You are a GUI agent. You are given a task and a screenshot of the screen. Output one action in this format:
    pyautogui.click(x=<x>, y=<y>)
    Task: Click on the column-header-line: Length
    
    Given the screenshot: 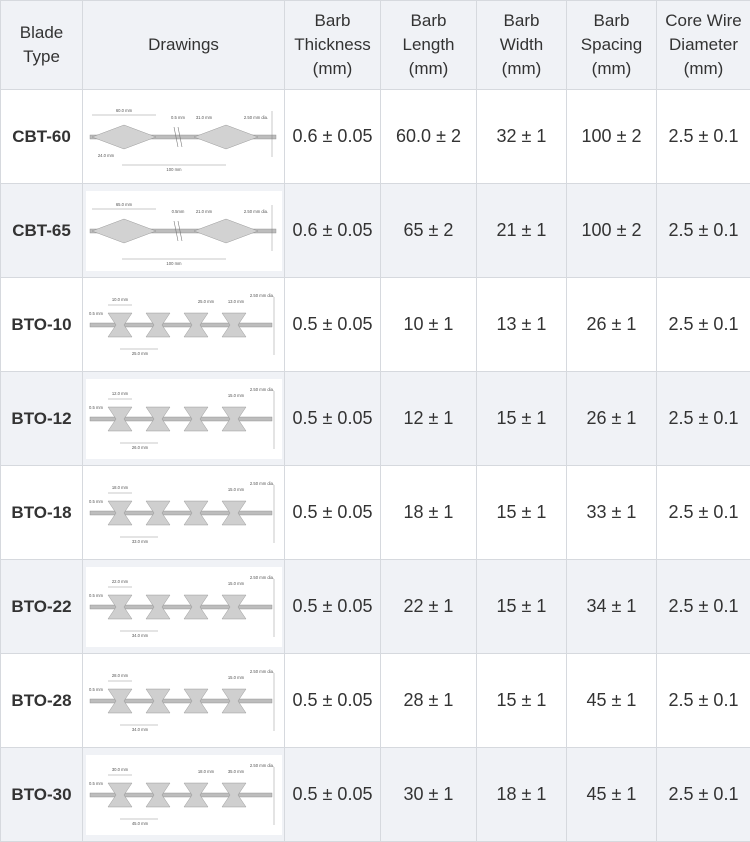 What is the action you would take?
    pyautogui.click(x=429, y=44)
    